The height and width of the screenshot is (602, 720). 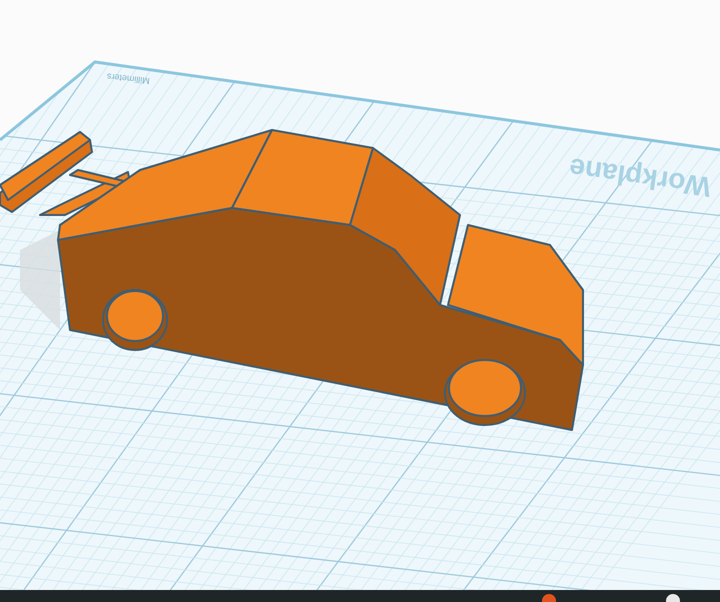 I want to click on units-label: Millimeters, so click(x=128, y=79).